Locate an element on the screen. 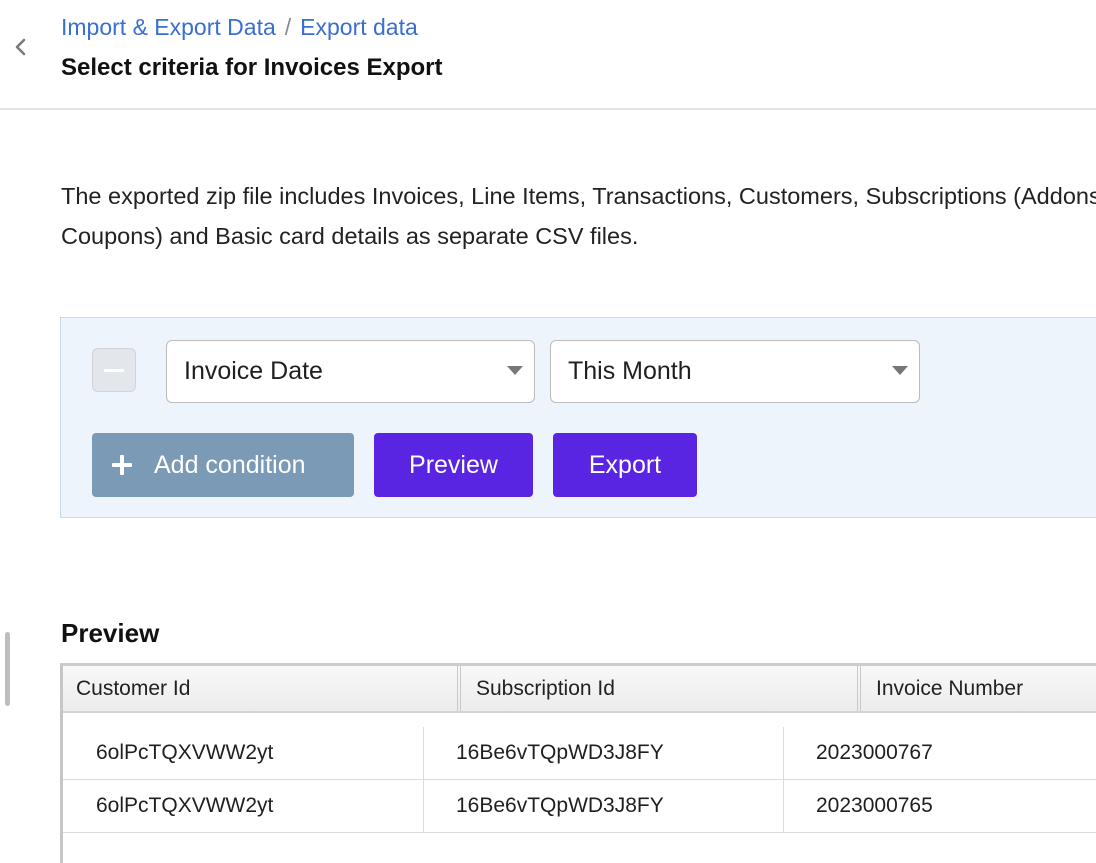 Image resolution: width=1096 pixels, height=863 pixels. back-button is located at coordinates (20, 47).